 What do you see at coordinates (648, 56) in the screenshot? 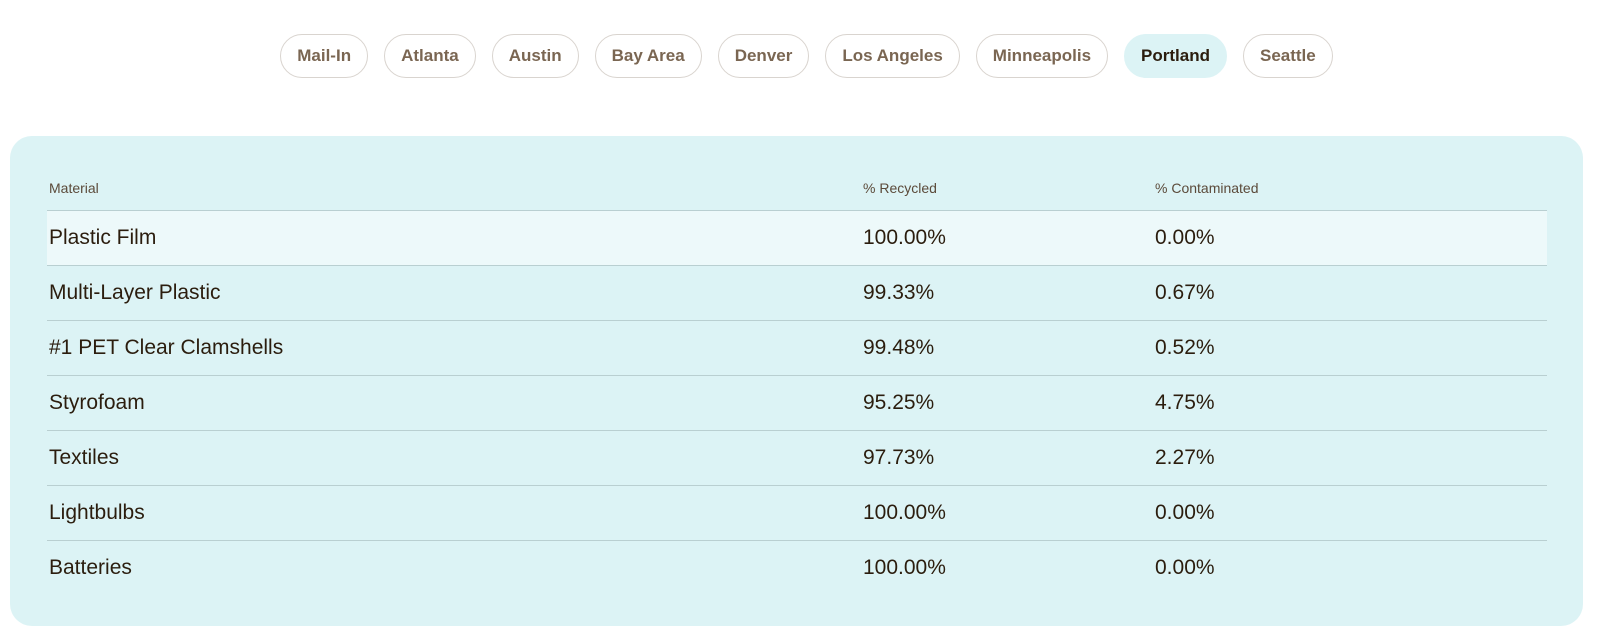
I see `tab-bay-area: Bay Area` at bounding box center [648, 56].